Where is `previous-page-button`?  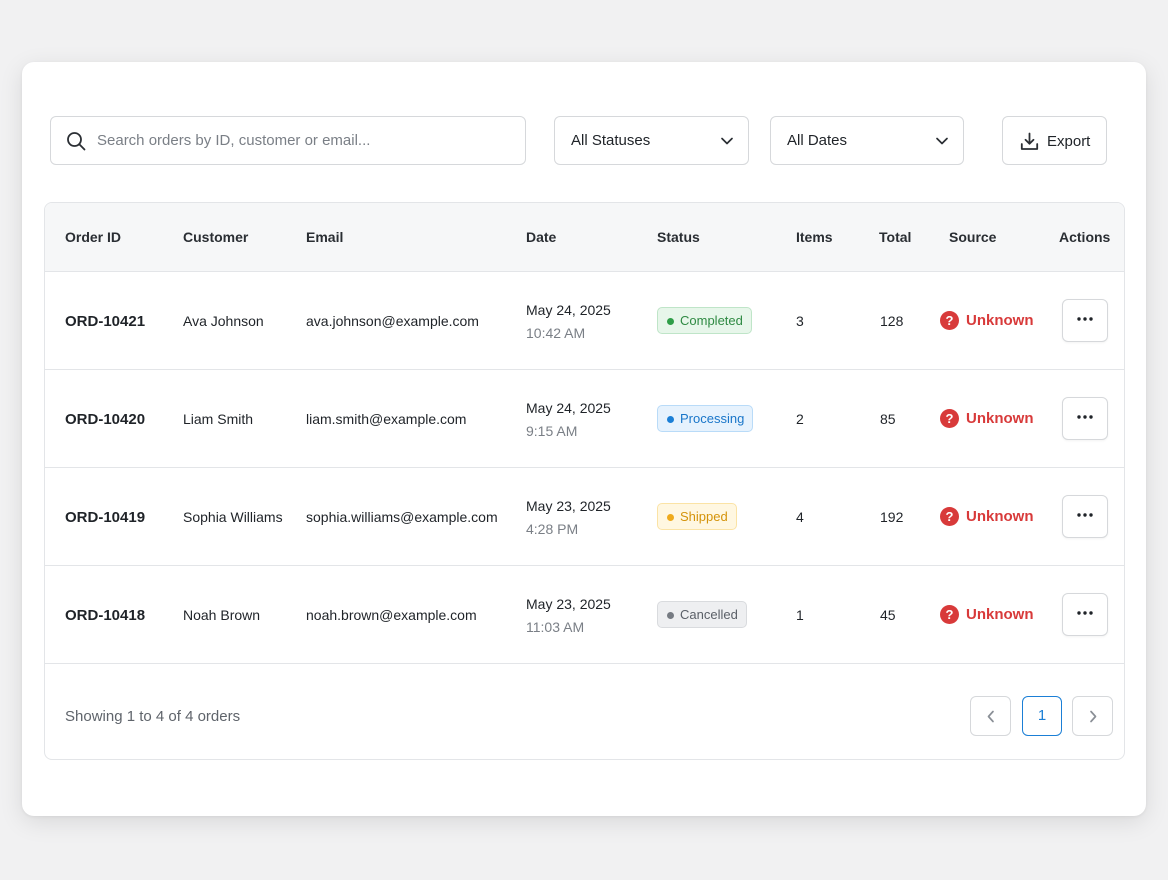
previous-page-button is located at coordinates (990, 716).